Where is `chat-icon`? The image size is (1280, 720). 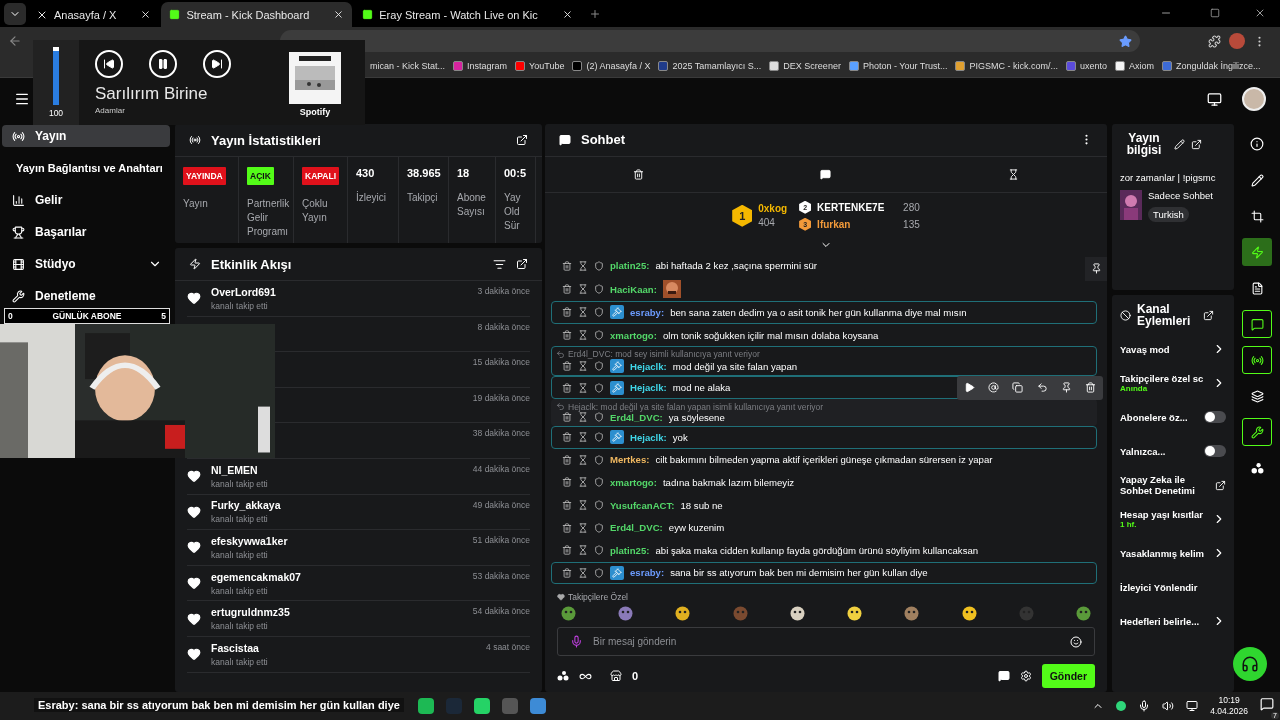
chat-icon is located at coordinates (1257, 324).